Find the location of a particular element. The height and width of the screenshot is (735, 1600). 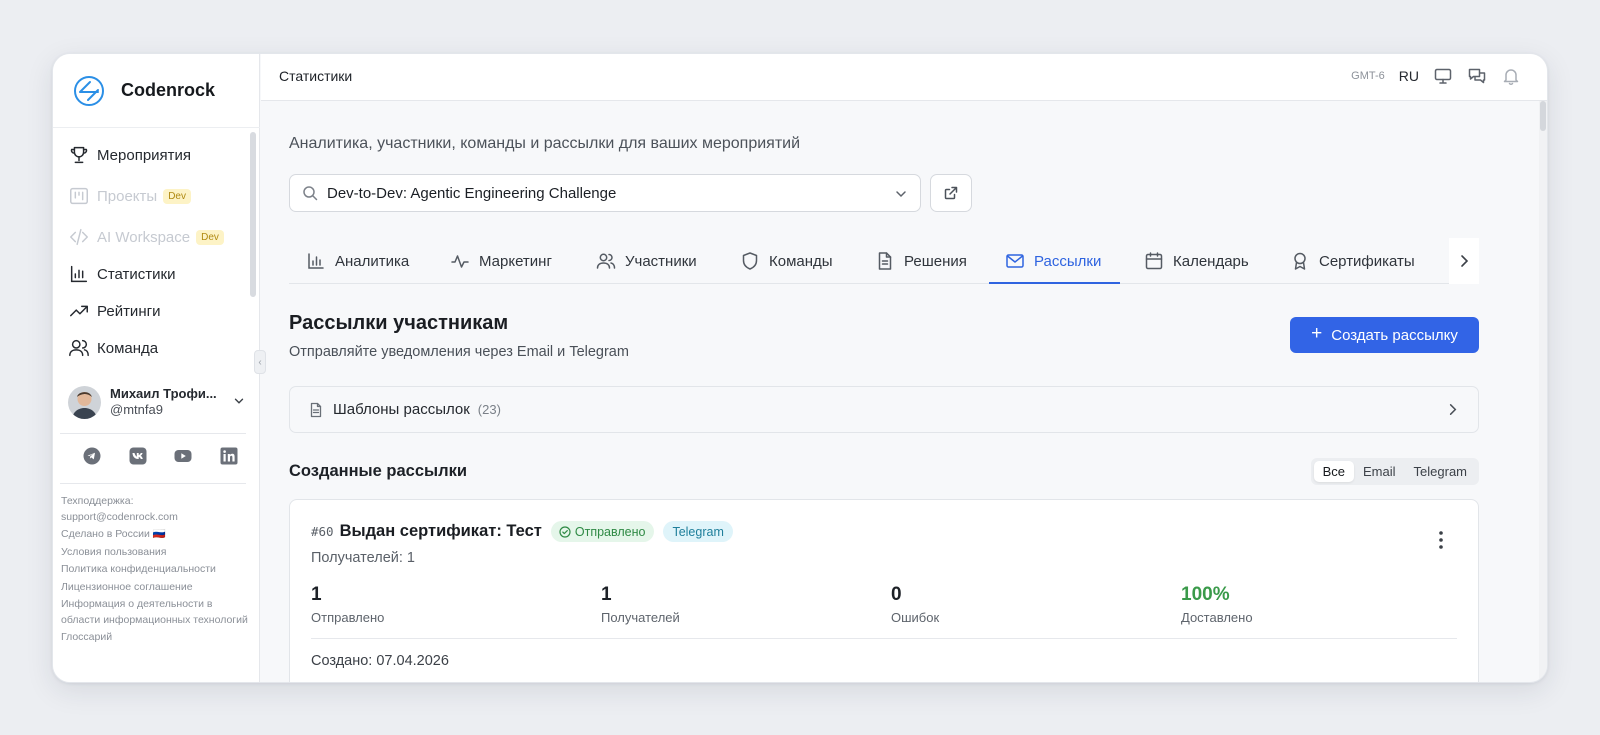

mailing-number: #60 is located at coordinates (322, 531).